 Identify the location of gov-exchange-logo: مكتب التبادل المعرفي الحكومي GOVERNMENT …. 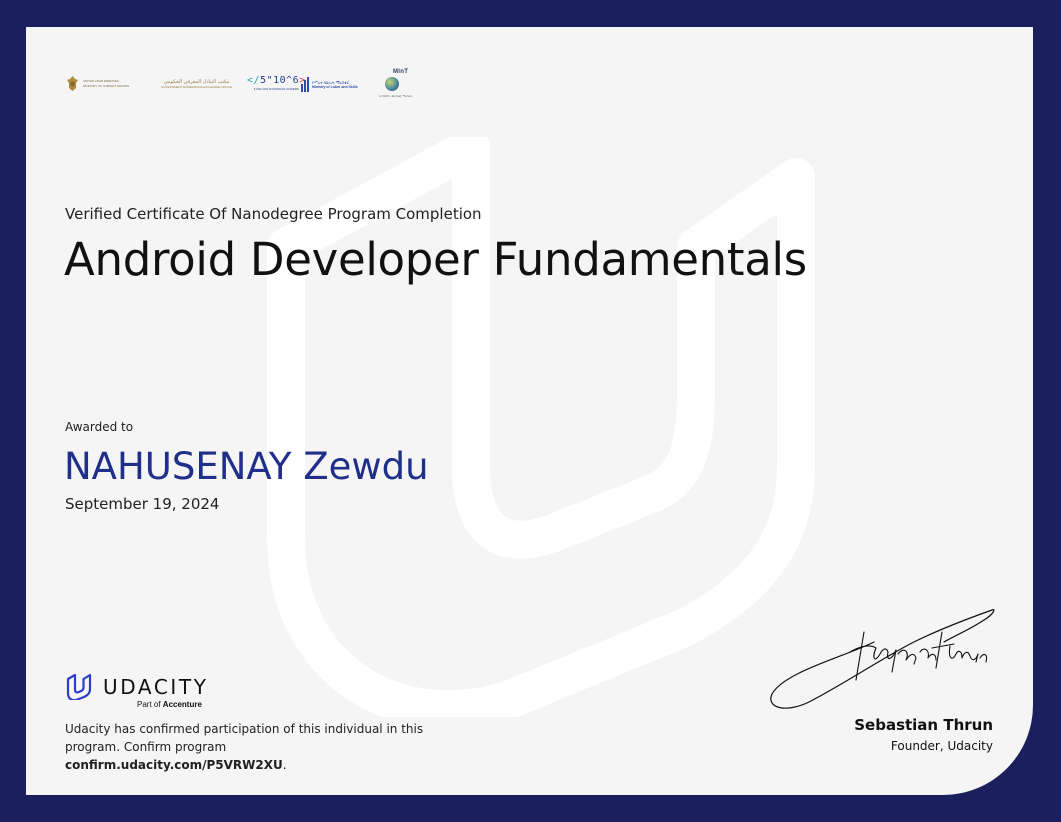
(196, 84).